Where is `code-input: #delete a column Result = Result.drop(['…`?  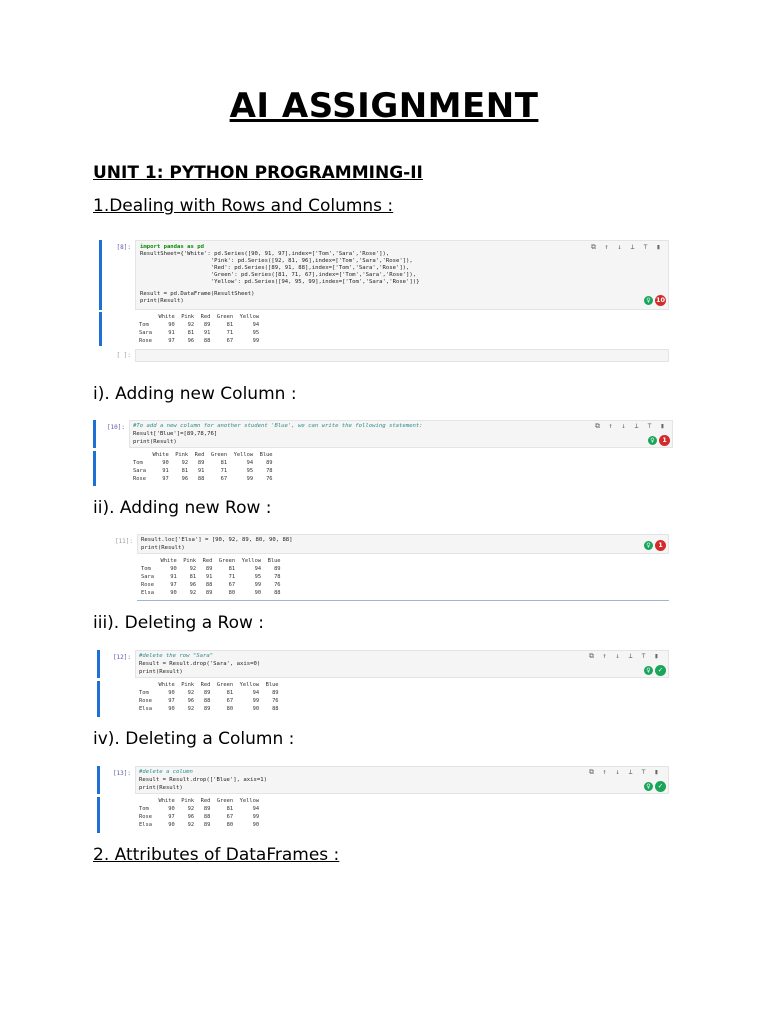 code-input: #delete a column Result = Result.drop(['… is located at coordinates (402, 780).